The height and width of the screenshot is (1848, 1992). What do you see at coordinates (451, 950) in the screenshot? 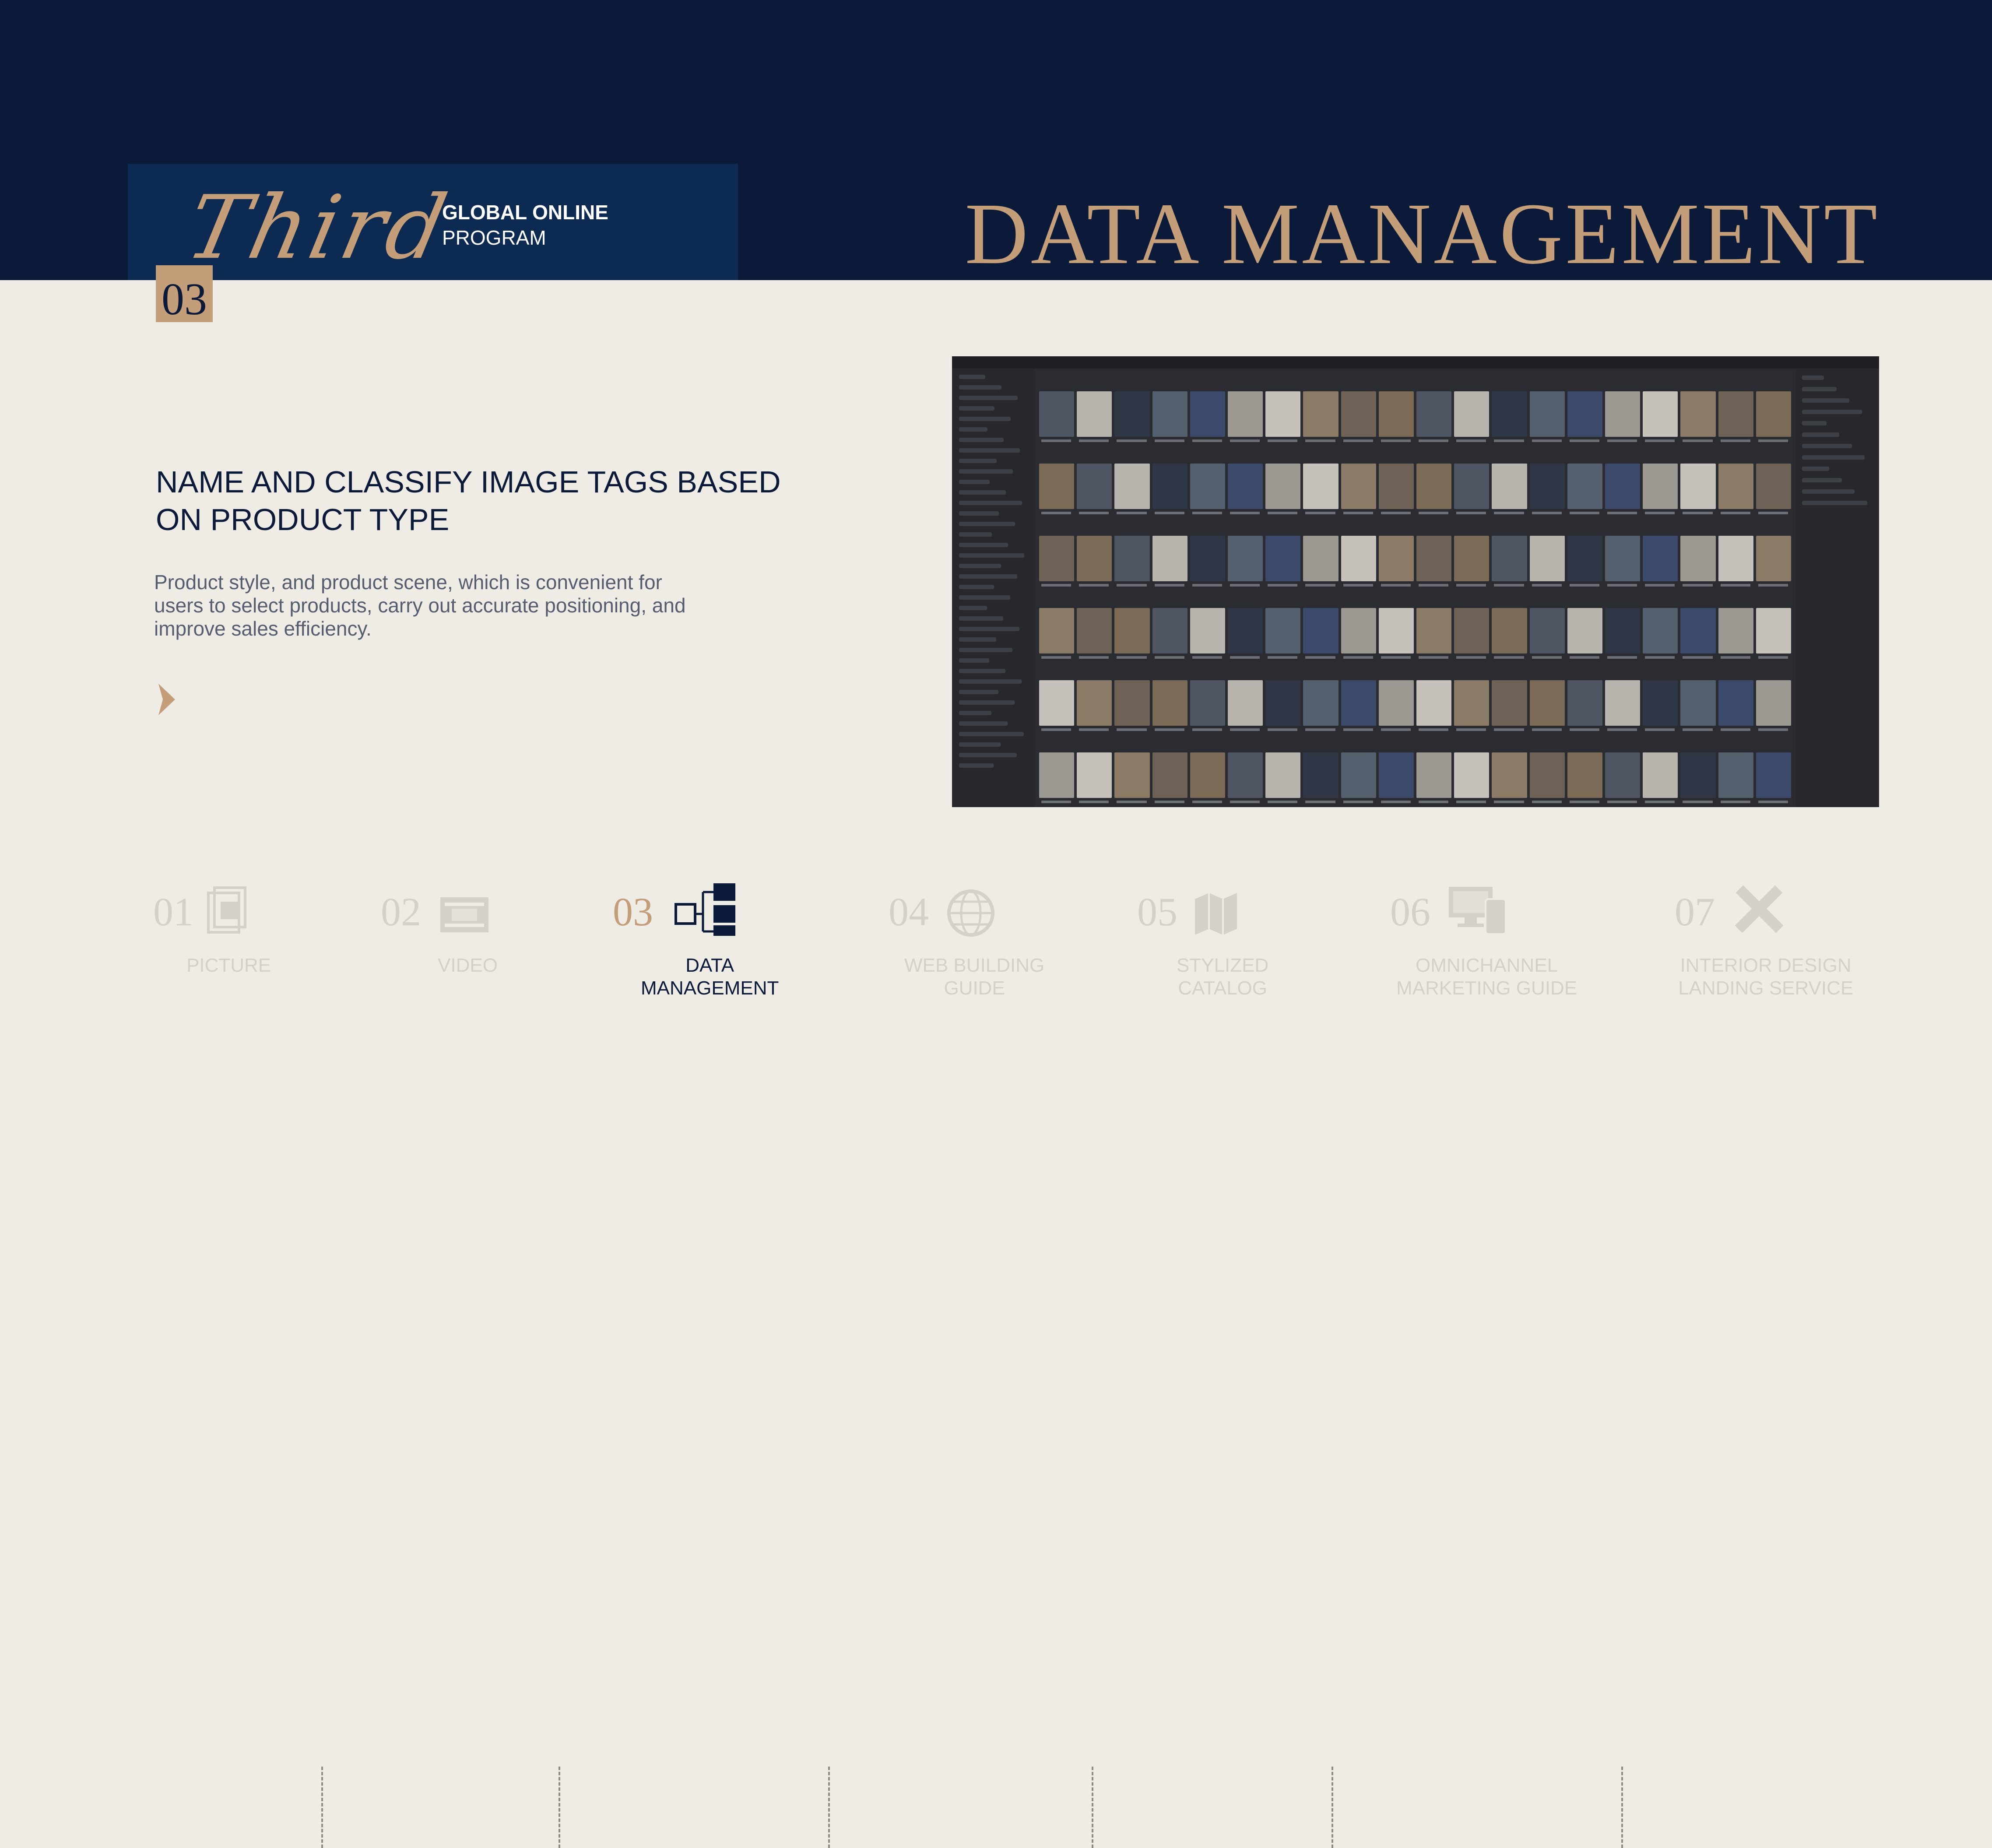
I see `nav-item-video: 02 VIDEO` at bounding box center [451, 950].